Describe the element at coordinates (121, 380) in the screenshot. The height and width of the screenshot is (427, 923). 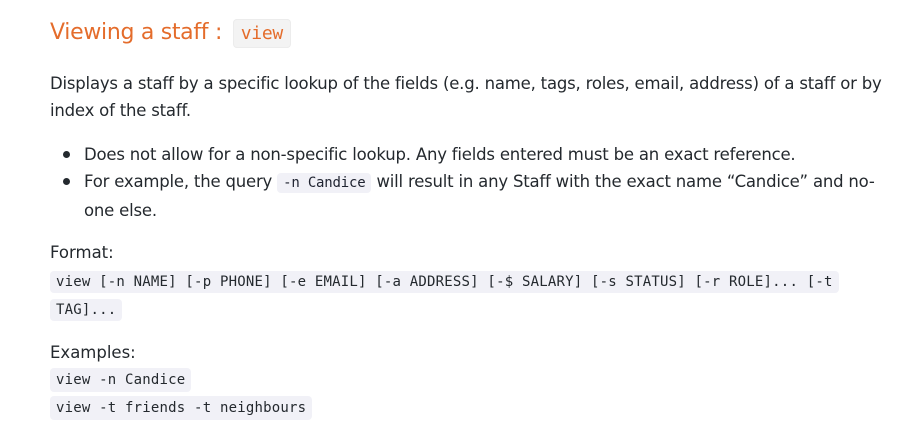
I see `example-code-1: view -n Candice` at that location.